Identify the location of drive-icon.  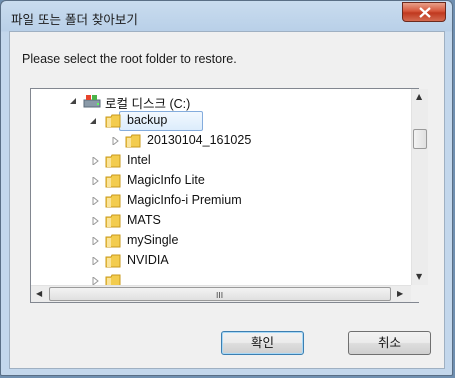
(92, 101).